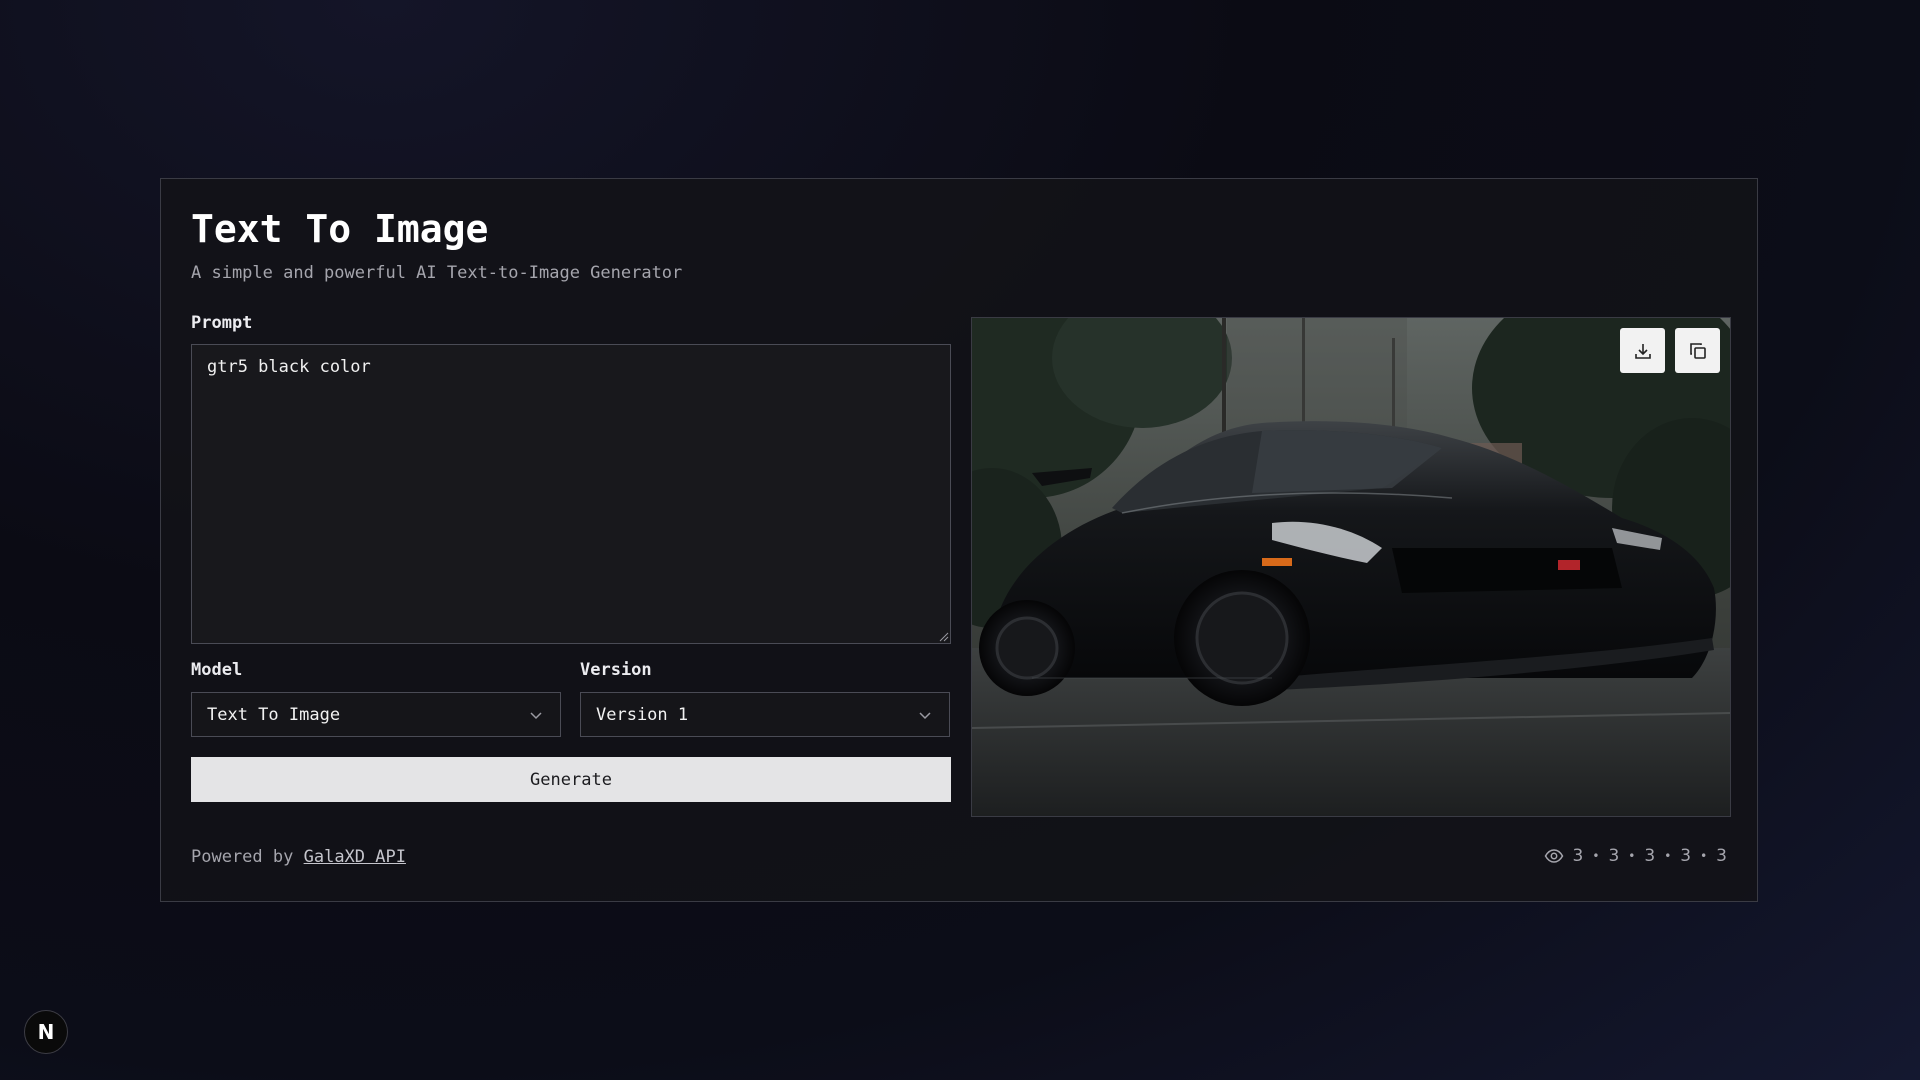 Image resolution: width=1920 pixels, height=1080 pixels. I want to click on galaxd-api-link: GalaXD API, so click(355, 857).